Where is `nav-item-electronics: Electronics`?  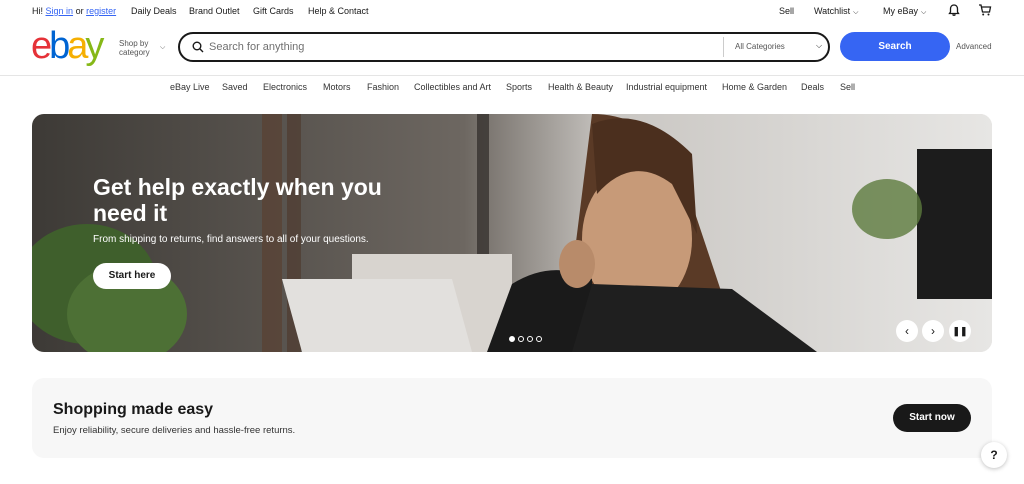
nav-item-electronics: Electronics is located at coordinates (285, 87).